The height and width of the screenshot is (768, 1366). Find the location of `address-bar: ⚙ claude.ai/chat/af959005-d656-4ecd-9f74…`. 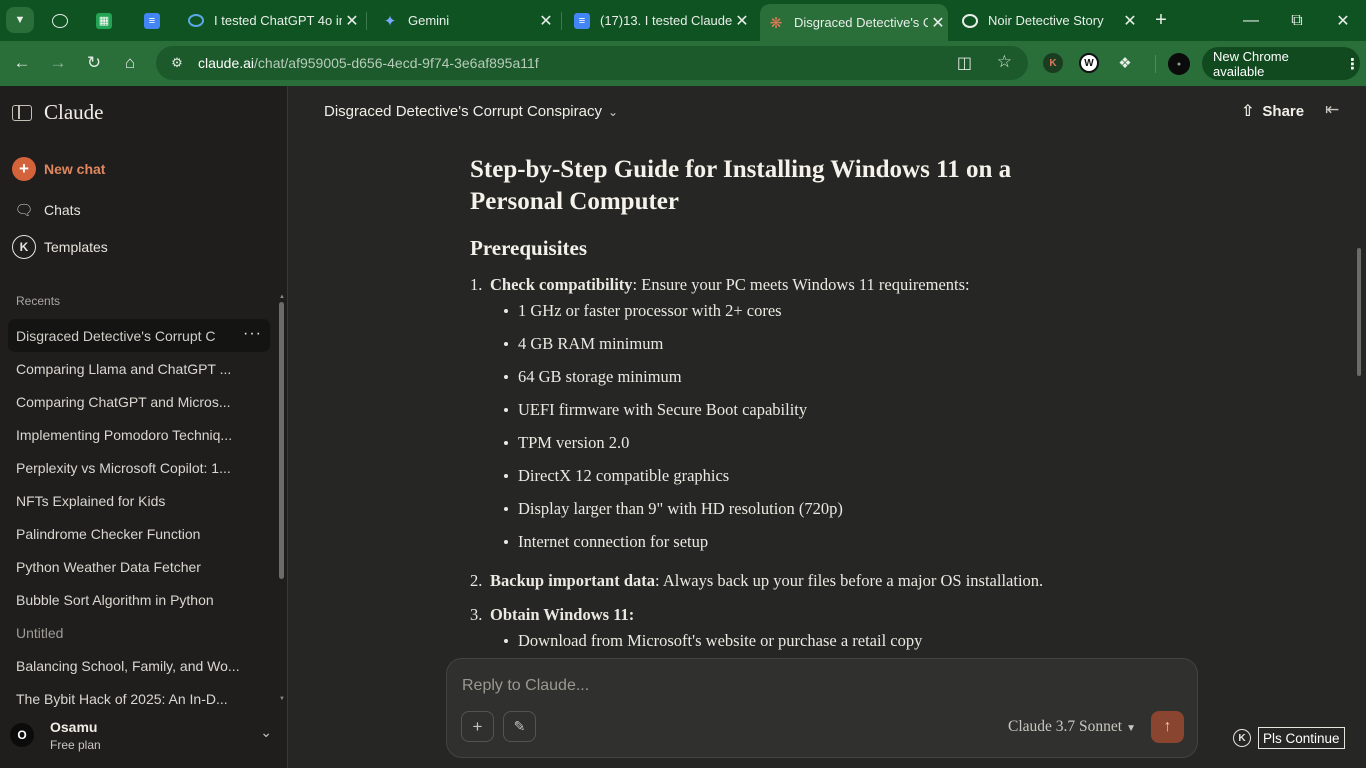

address-bar: ⚙ claude.ai/chat/af959005-d656-4ecd-9f74… is located at coordinates (592, 63).